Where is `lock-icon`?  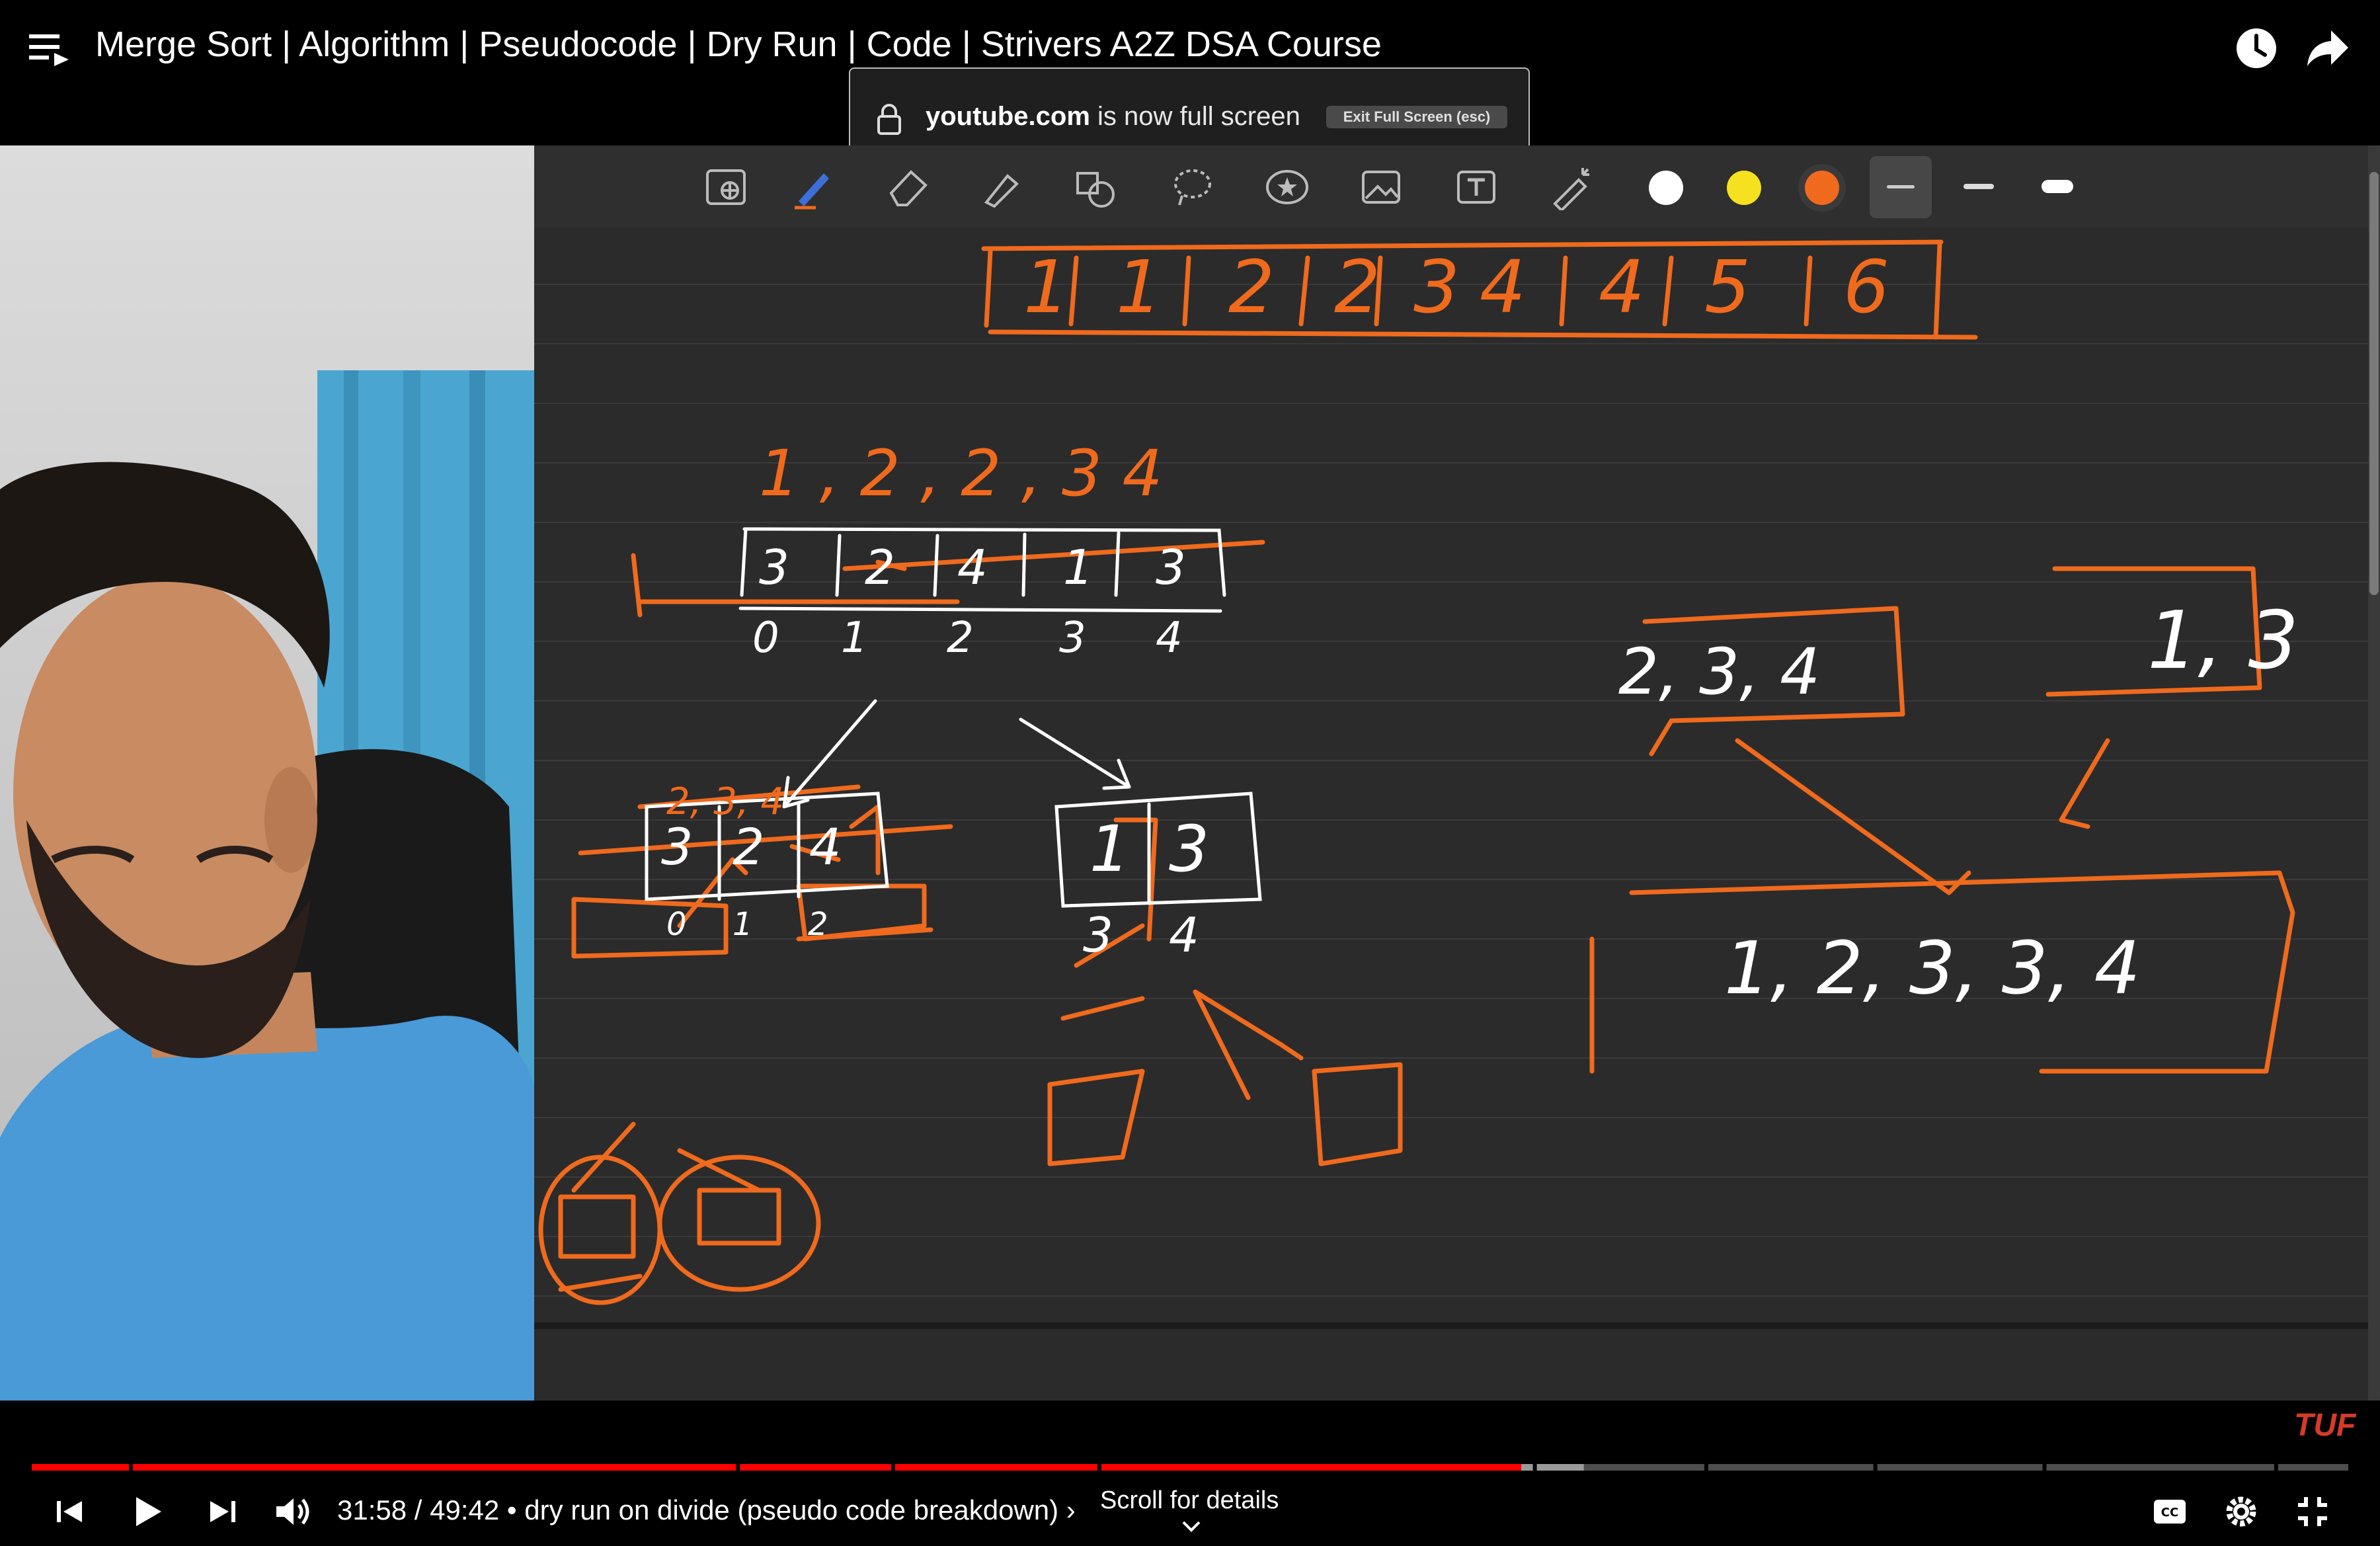 lock-icon is located at coordinates (889, 119).